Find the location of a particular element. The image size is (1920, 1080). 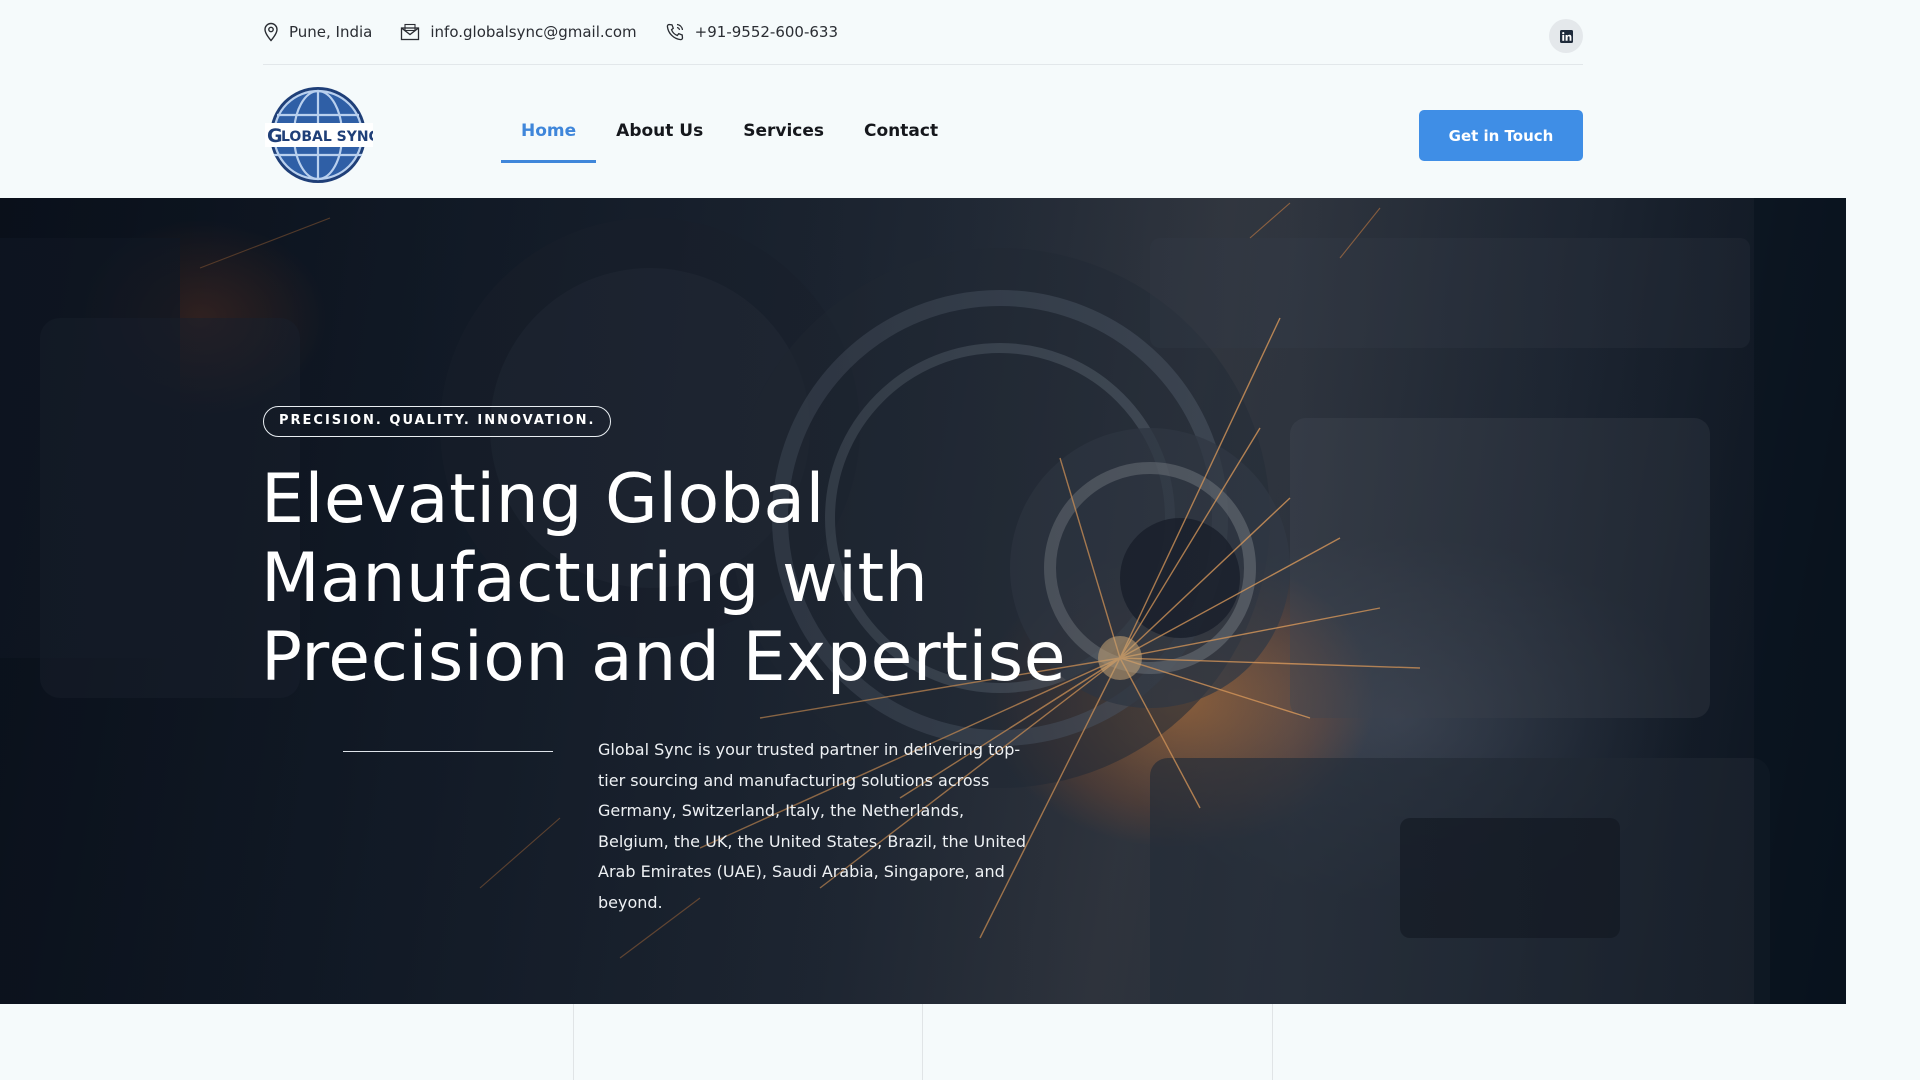

email-link: info.globalsync@gmail.com is located at coordinates (533, 32).